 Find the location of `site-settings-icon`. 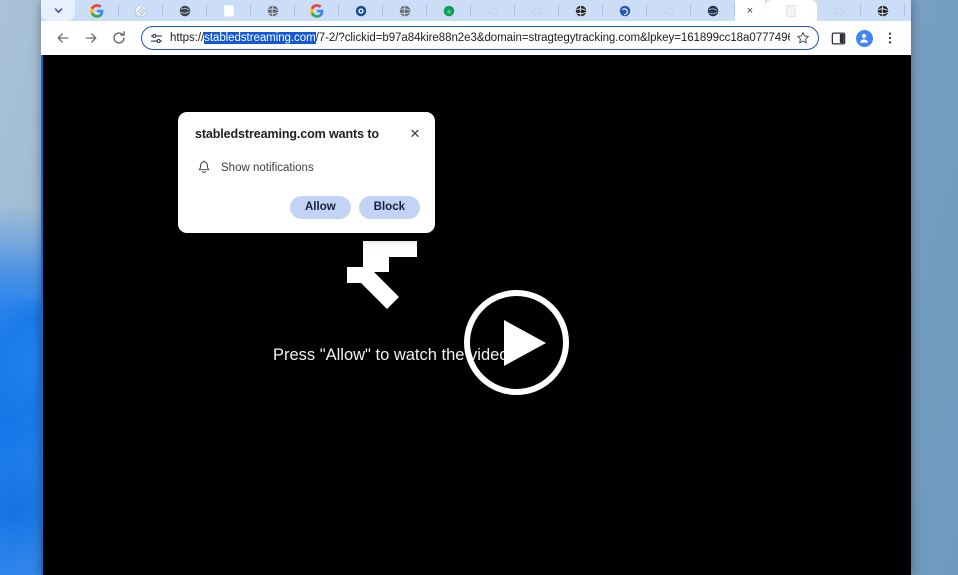

site-settings-icon is located at coordinates (156, 38).